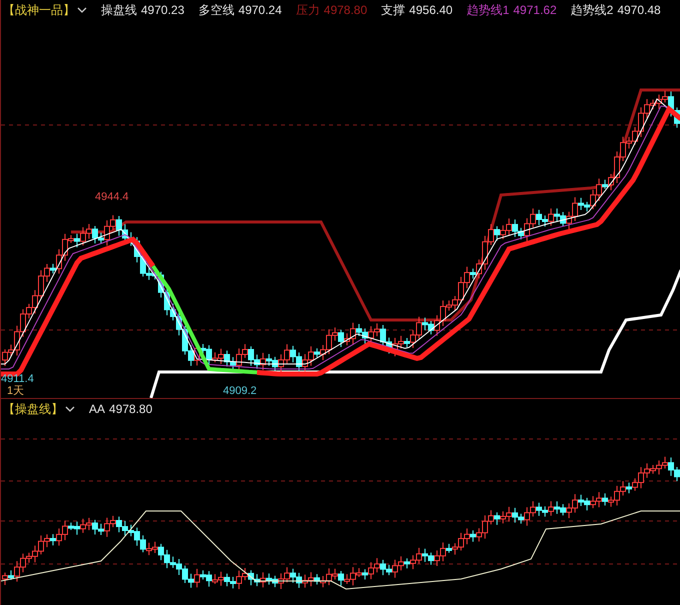 The height and width of the screenshot is (605, 680). What do you see at coordinates (308, 10) in the screenshot?
I see `legend-label: 压力` at bounding box center [308, 10].